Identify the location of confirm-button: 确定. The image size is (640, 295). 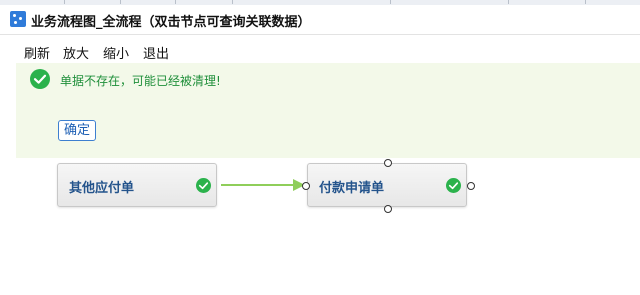
(77, 130).